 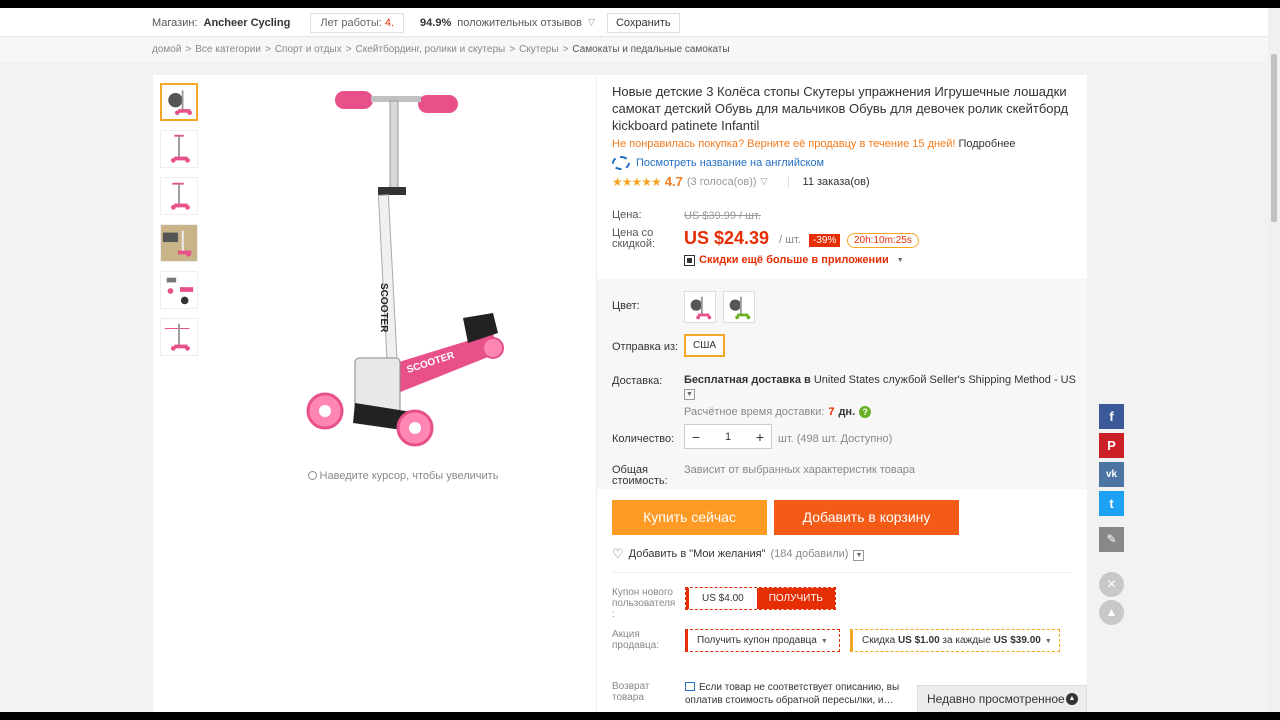 What do you see at coordinates (1111, 445) in the screenshot?
I see `pinterest-icon: P` at bounding box center [1111, 445].